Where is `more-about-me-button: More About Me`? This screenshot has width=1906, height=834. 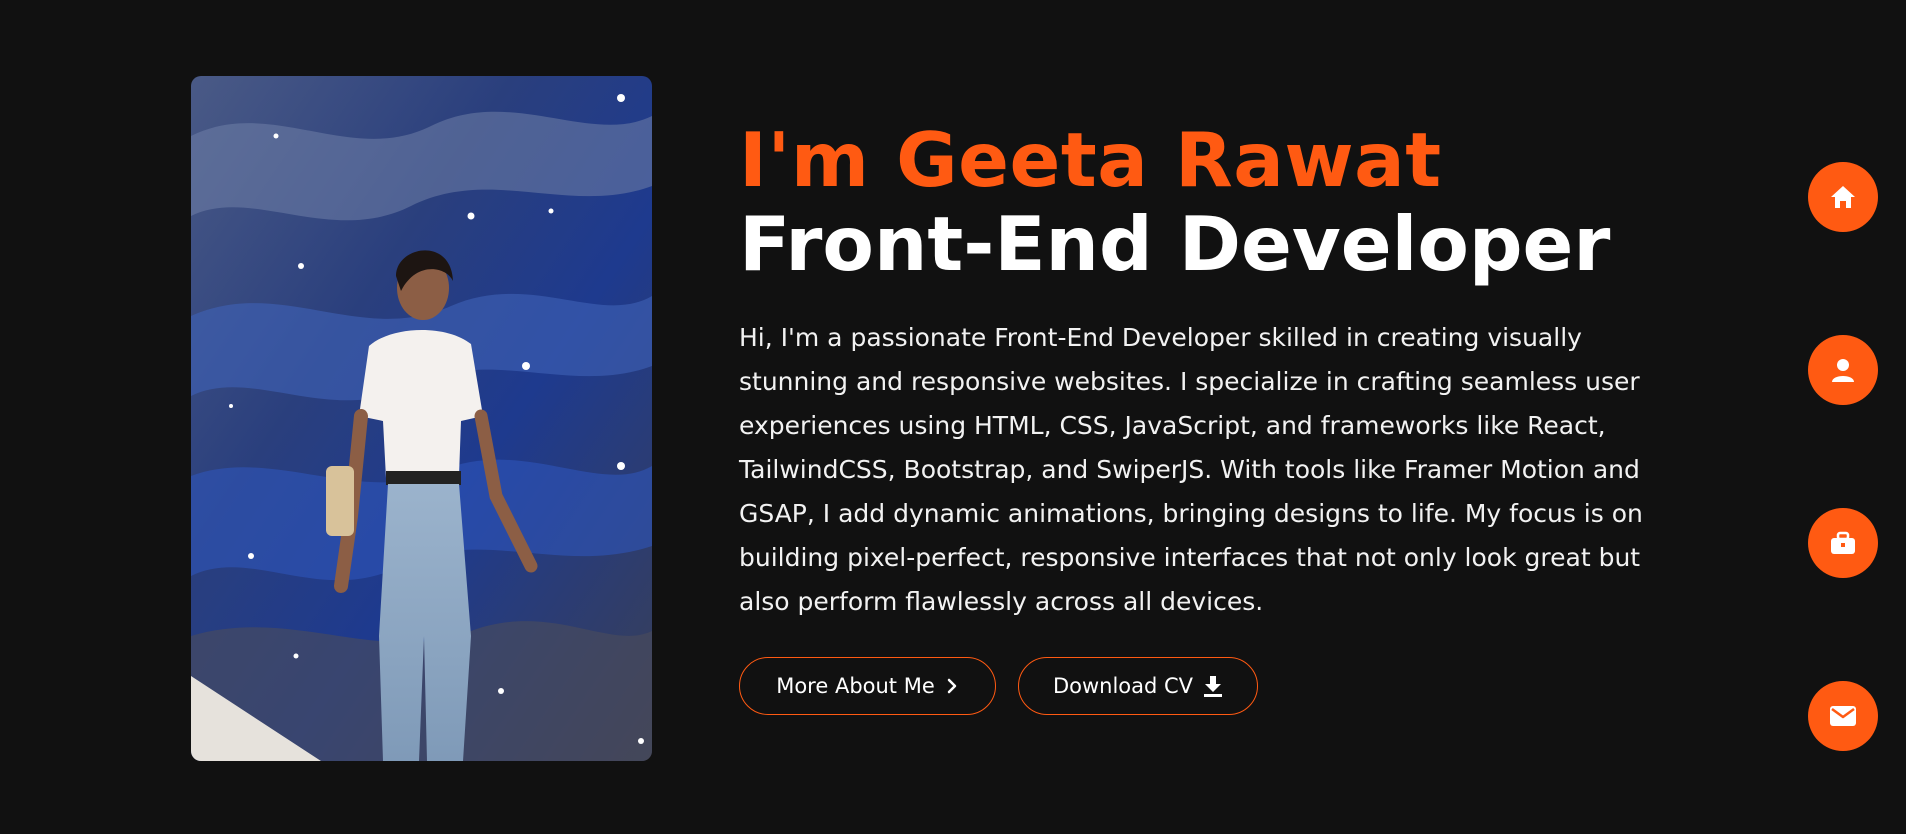 more-about-me-button: More About Me is located at coordinates (867, 686).